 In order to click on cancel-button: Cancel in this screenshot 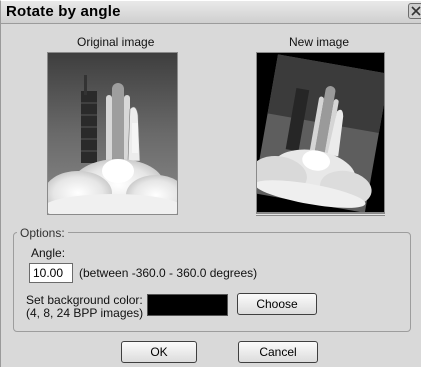, I will do `click(278, 352)`.